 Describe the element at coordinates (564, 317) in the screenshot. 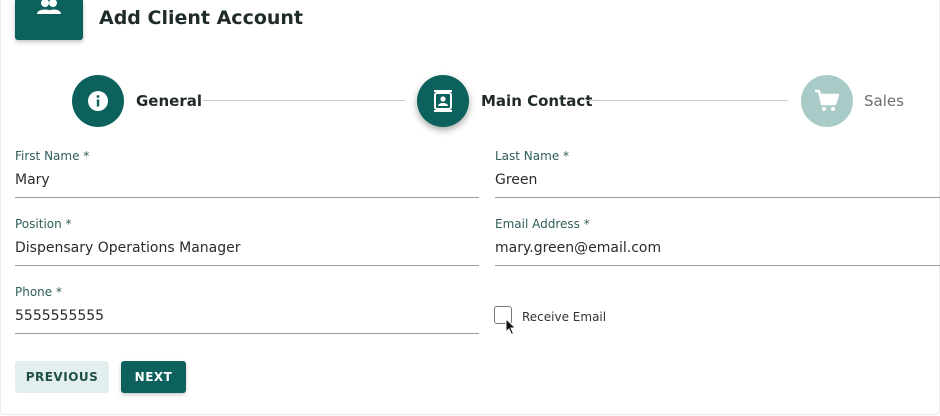

I see `receive-email-label: Receive Email` at that location.